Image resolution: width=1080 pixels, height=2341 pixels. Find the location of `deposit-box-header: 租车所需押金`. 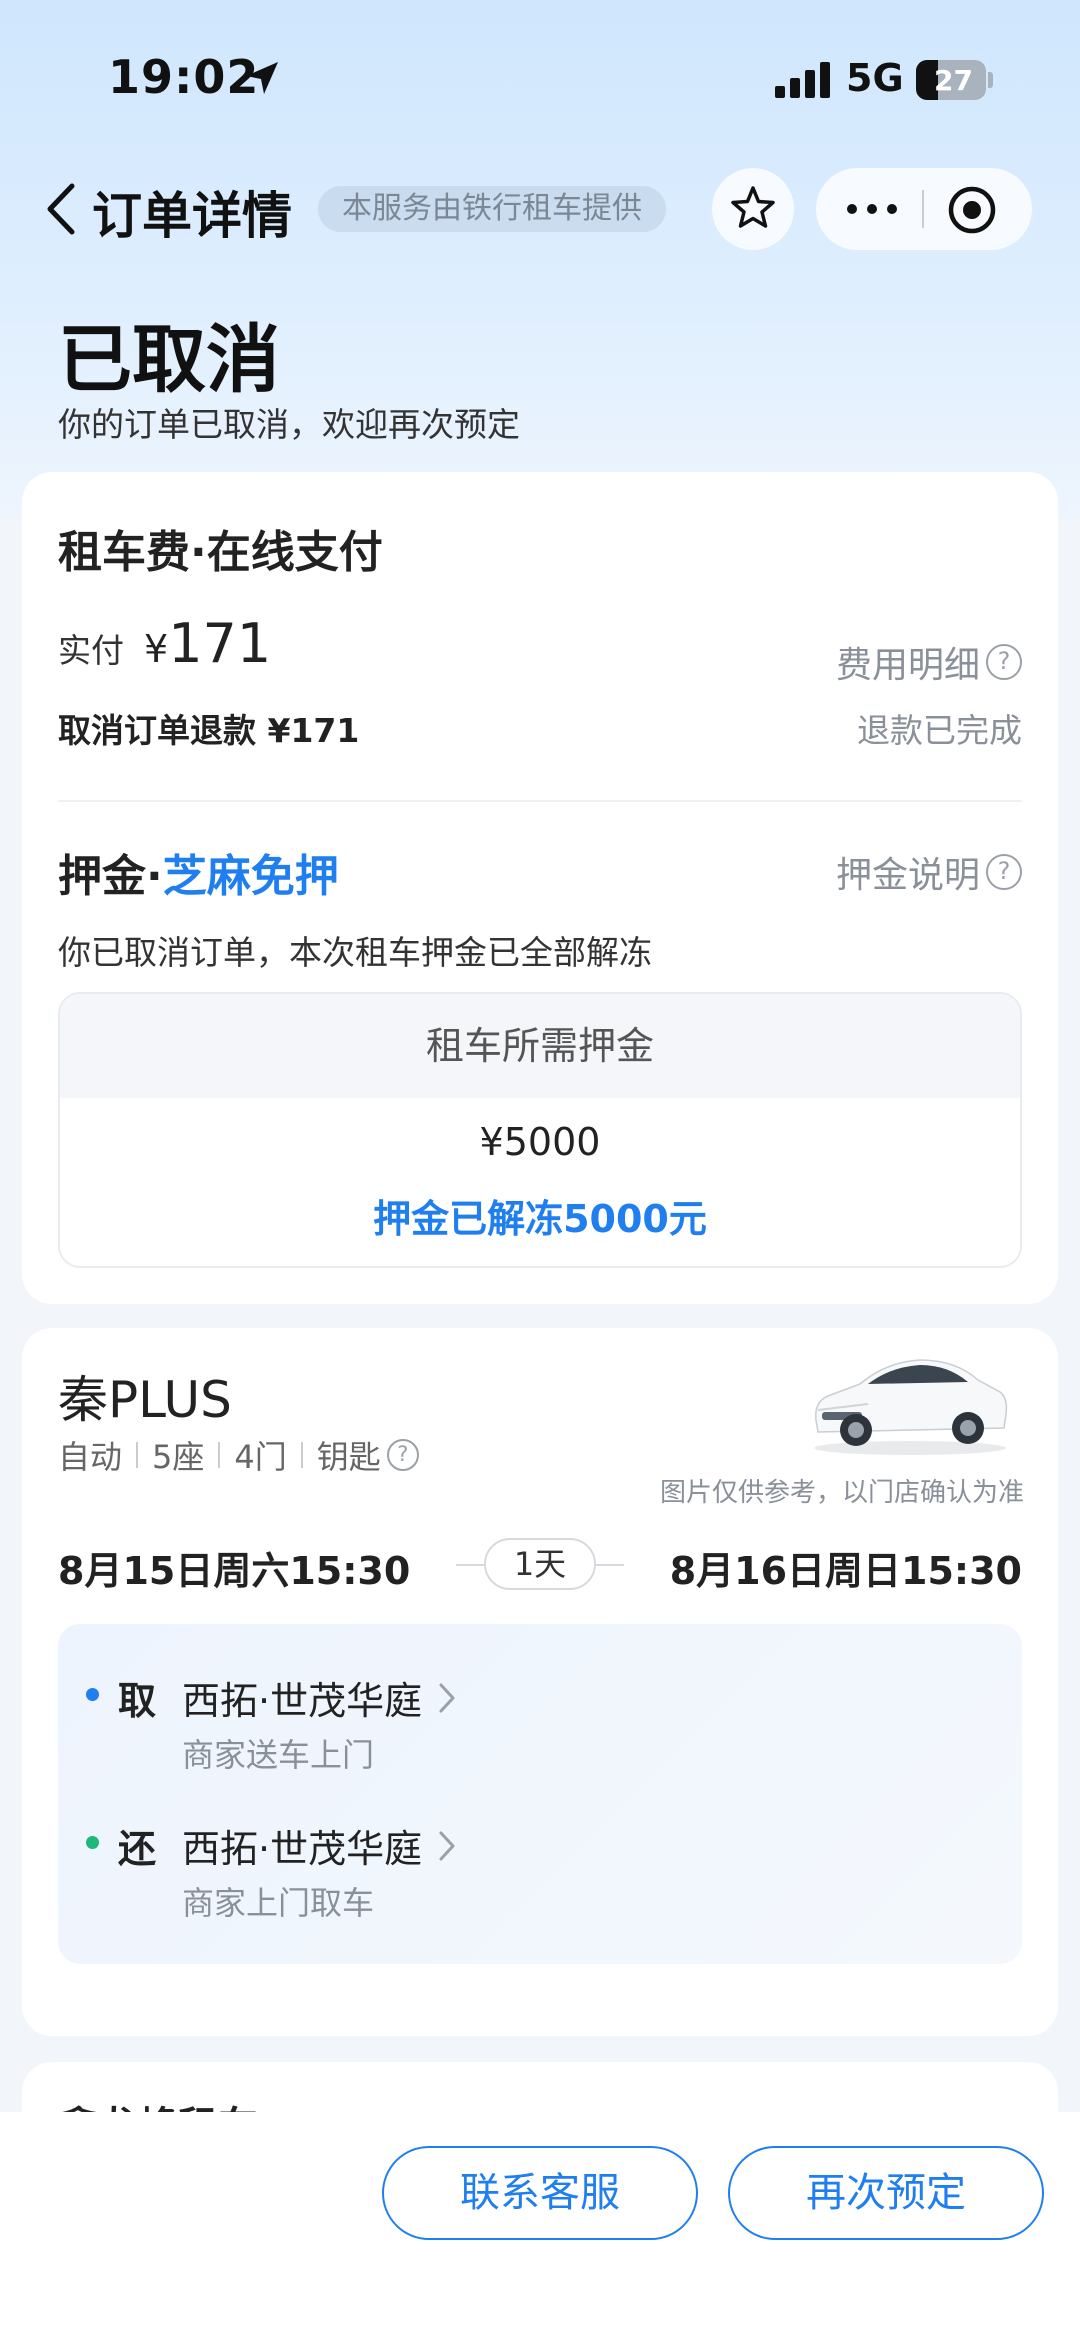

deposit-box-header: 租车所需押金 is located at coordinates (540, 1046).